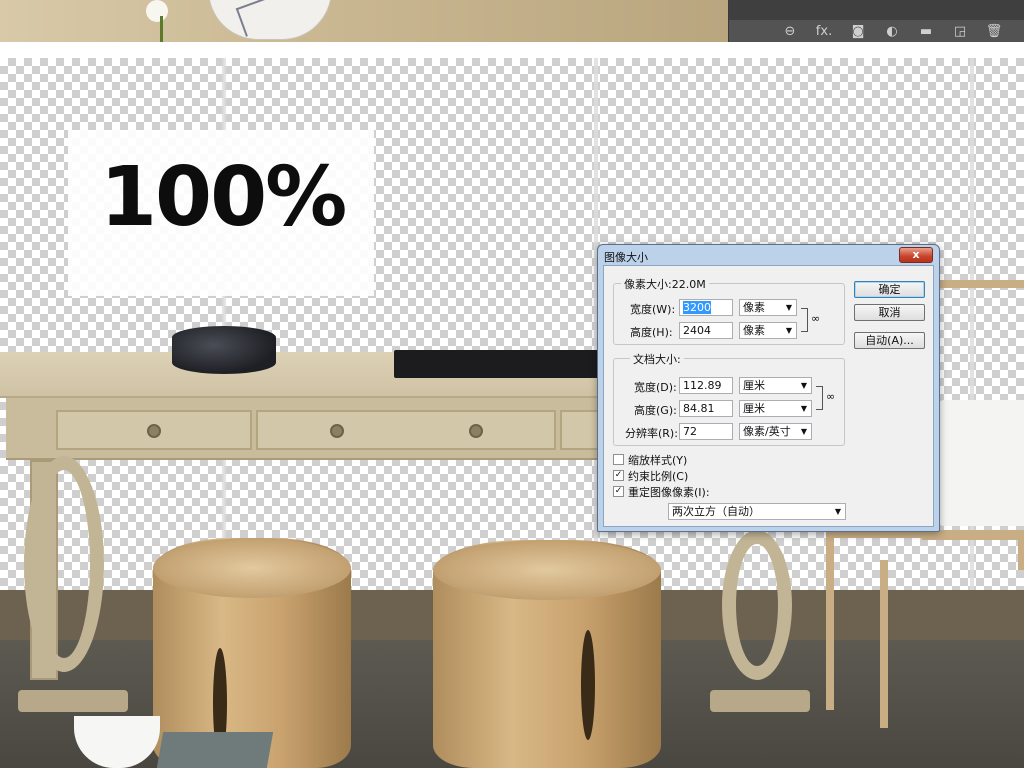 The height and width of the screenshot is (768, 1024). What do you see at coordinates (657, 359) in the screenshot?
I see `document-size-legend: 文档大小:` at bounding box center [657, 359].